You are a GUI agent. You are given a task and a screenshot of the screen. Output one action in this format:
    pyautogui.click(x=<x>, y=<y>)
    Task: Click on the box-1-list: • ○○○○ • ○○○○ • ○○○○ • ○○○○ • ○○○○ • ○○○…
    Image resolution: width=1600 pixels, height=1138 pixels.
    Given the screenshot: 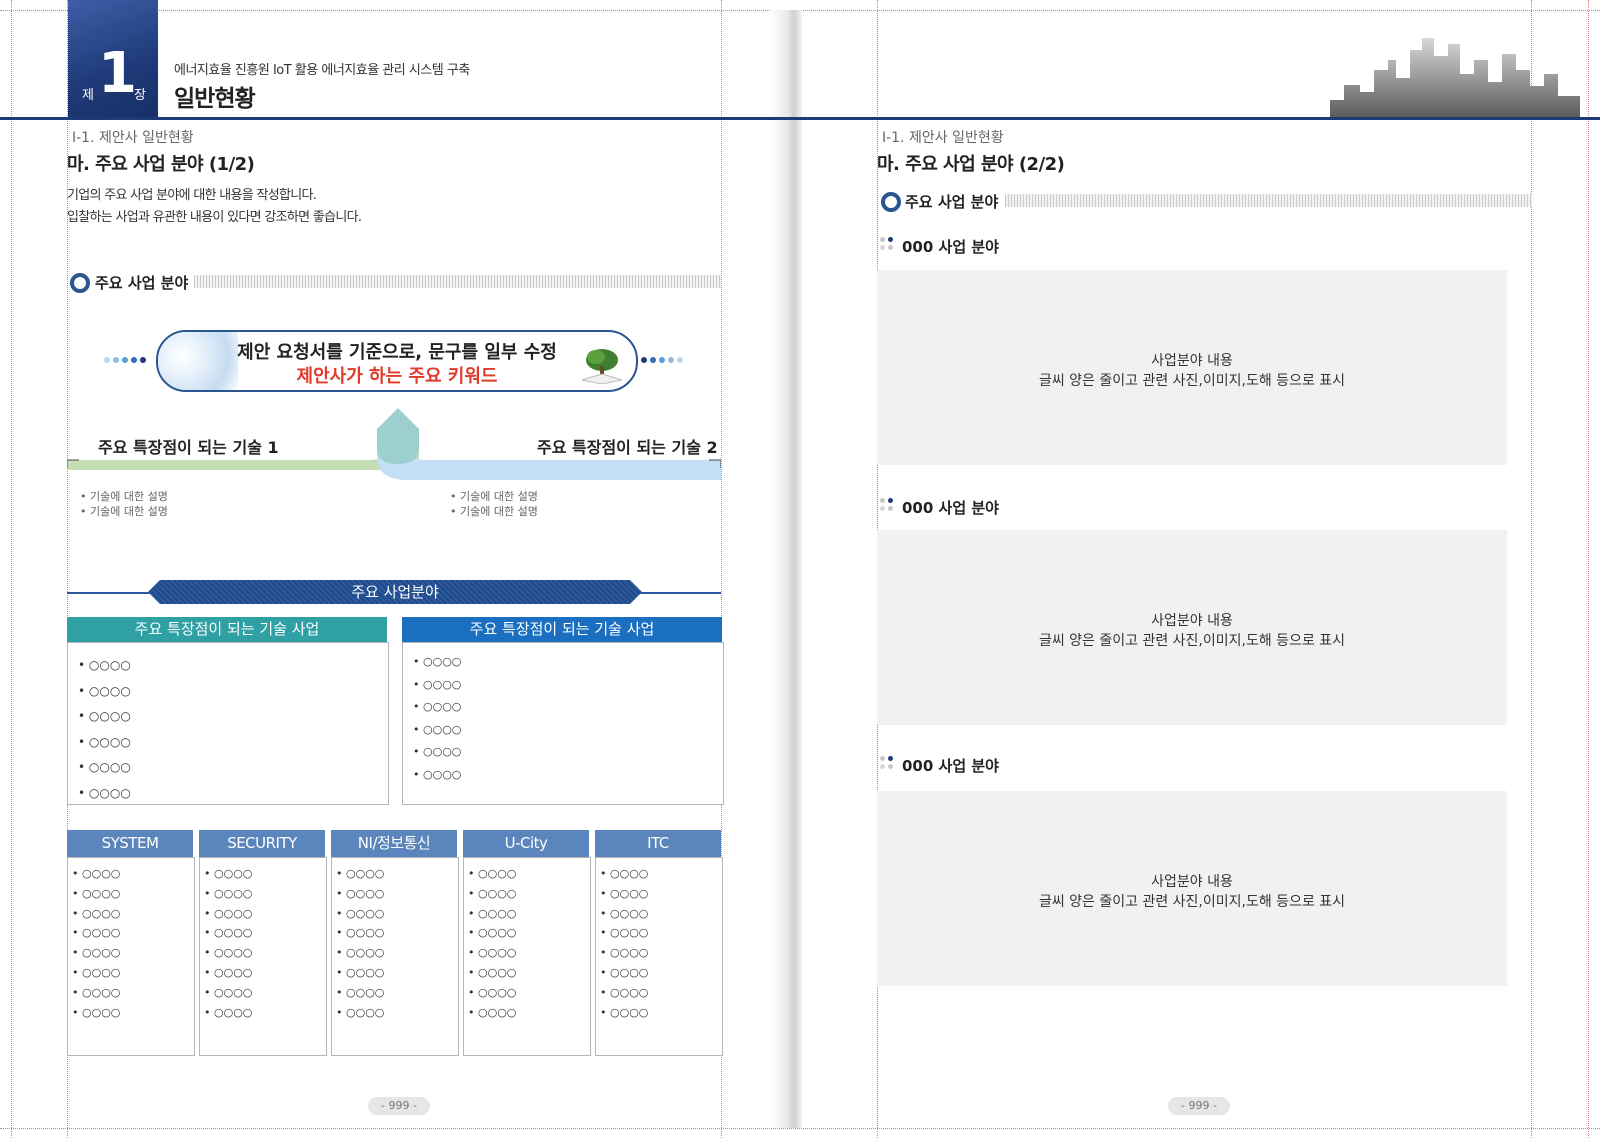 What is the action you would take?
    pyautogui.click(x=104, y=729)
    